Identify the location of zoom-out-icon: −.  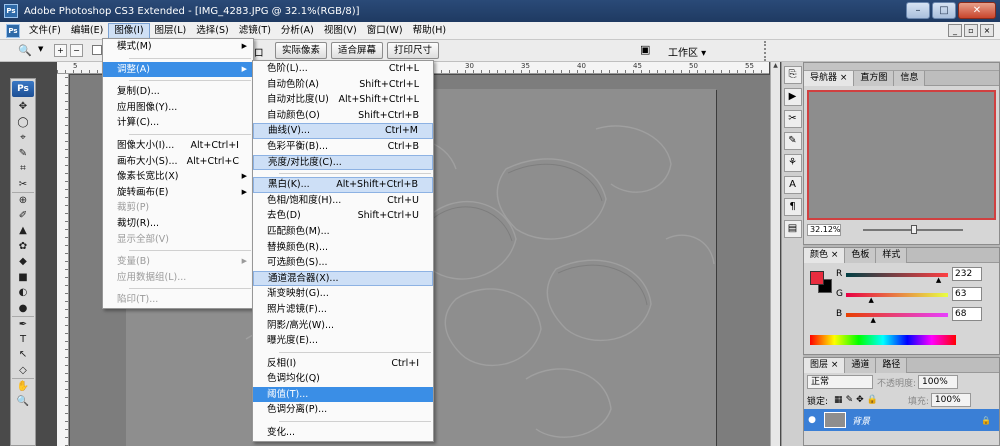
(76, 50).